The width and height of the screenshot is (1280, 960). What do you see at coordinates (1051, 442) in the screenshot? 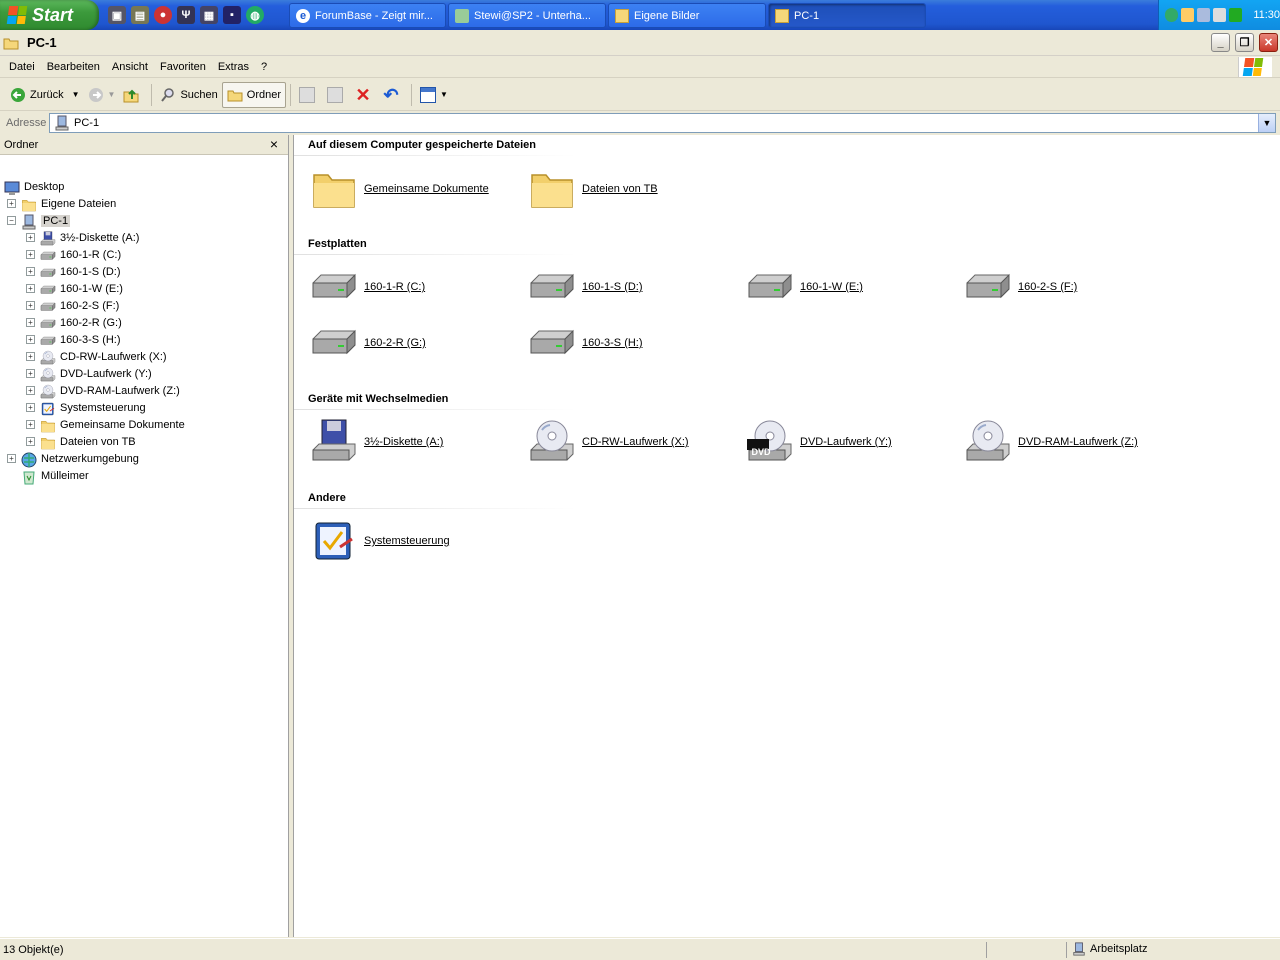
I see `content-item: DVD-RAM-Laufwerk (Z:)` at bounding box center [1051, 442].